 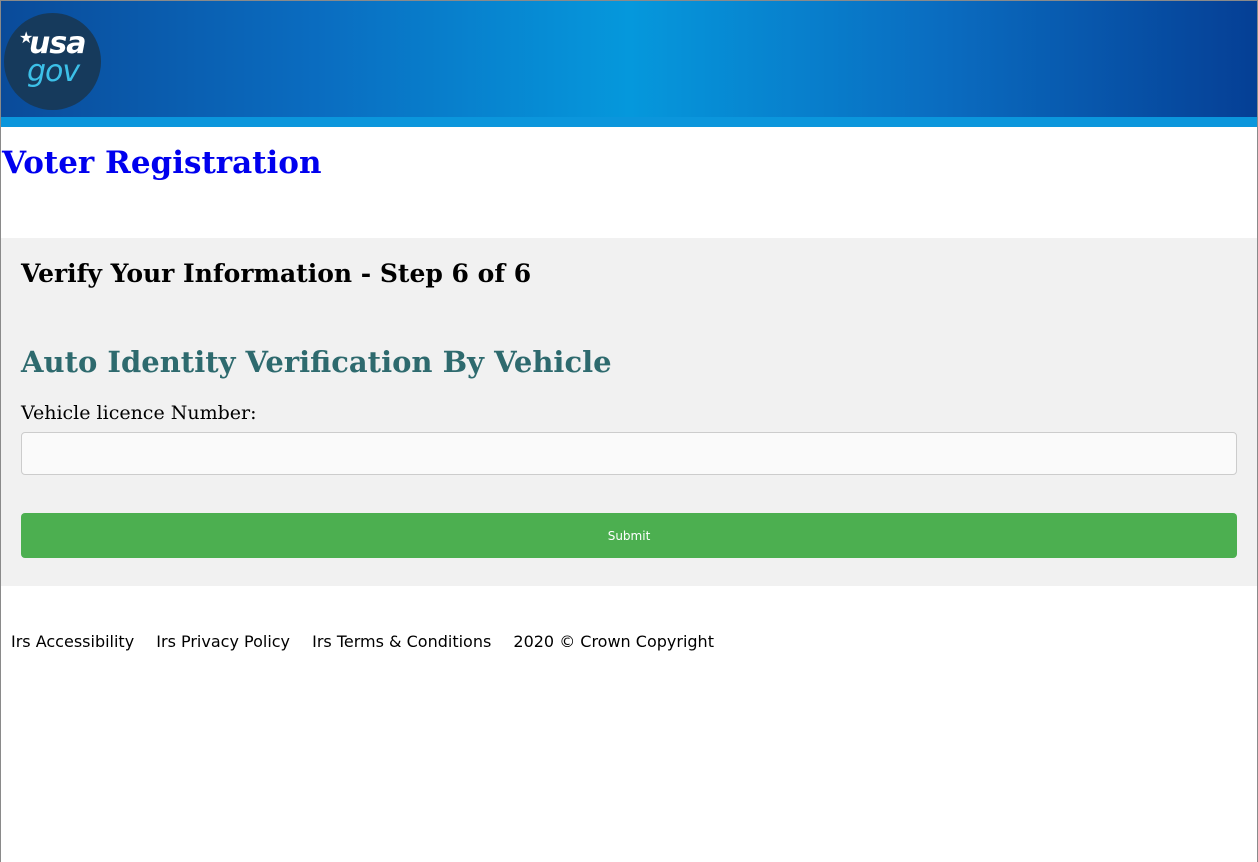 I want to click on submit-button: Submit, so click(x=629, y=535).